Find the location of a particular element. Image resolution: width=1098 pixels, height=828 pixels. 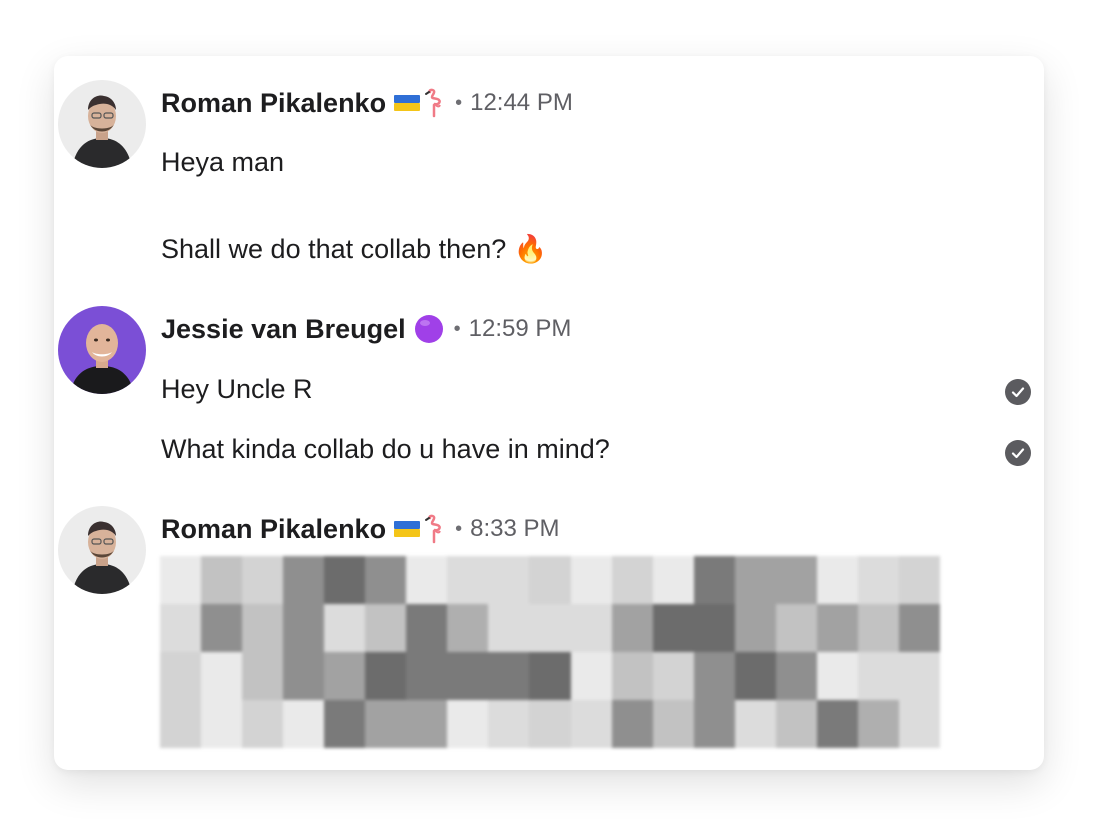

timestamp: 8:33 PM is located at coordinates (514, 529).